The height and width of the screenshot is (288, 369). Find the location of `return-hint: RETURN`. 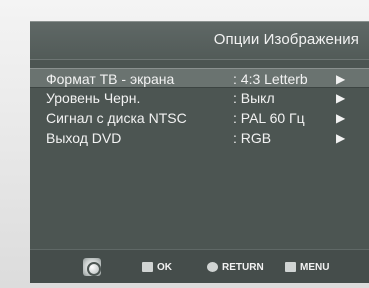

return-hint: RETURN is located at coordinates (235, 267).